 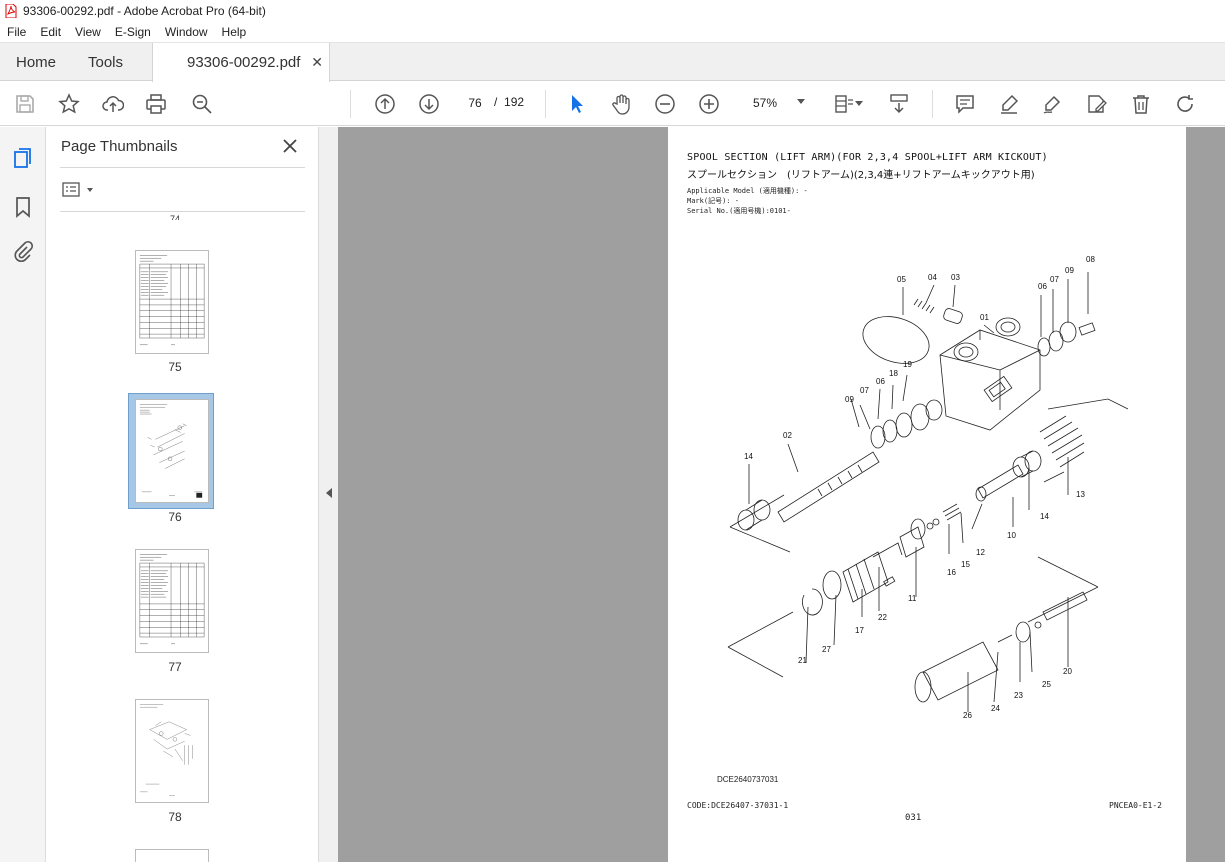 I want to click on thumbnail-page-selected, so click(x=172, y=451).